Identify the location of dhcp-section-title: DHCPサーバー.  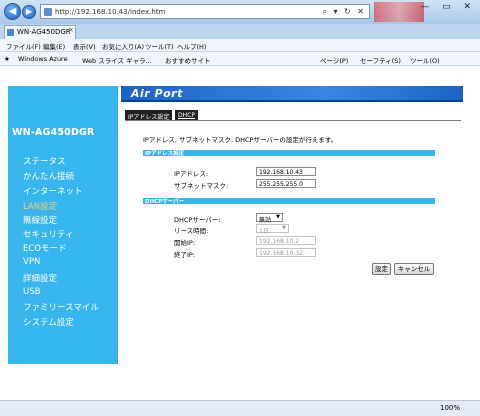
(165, 202).